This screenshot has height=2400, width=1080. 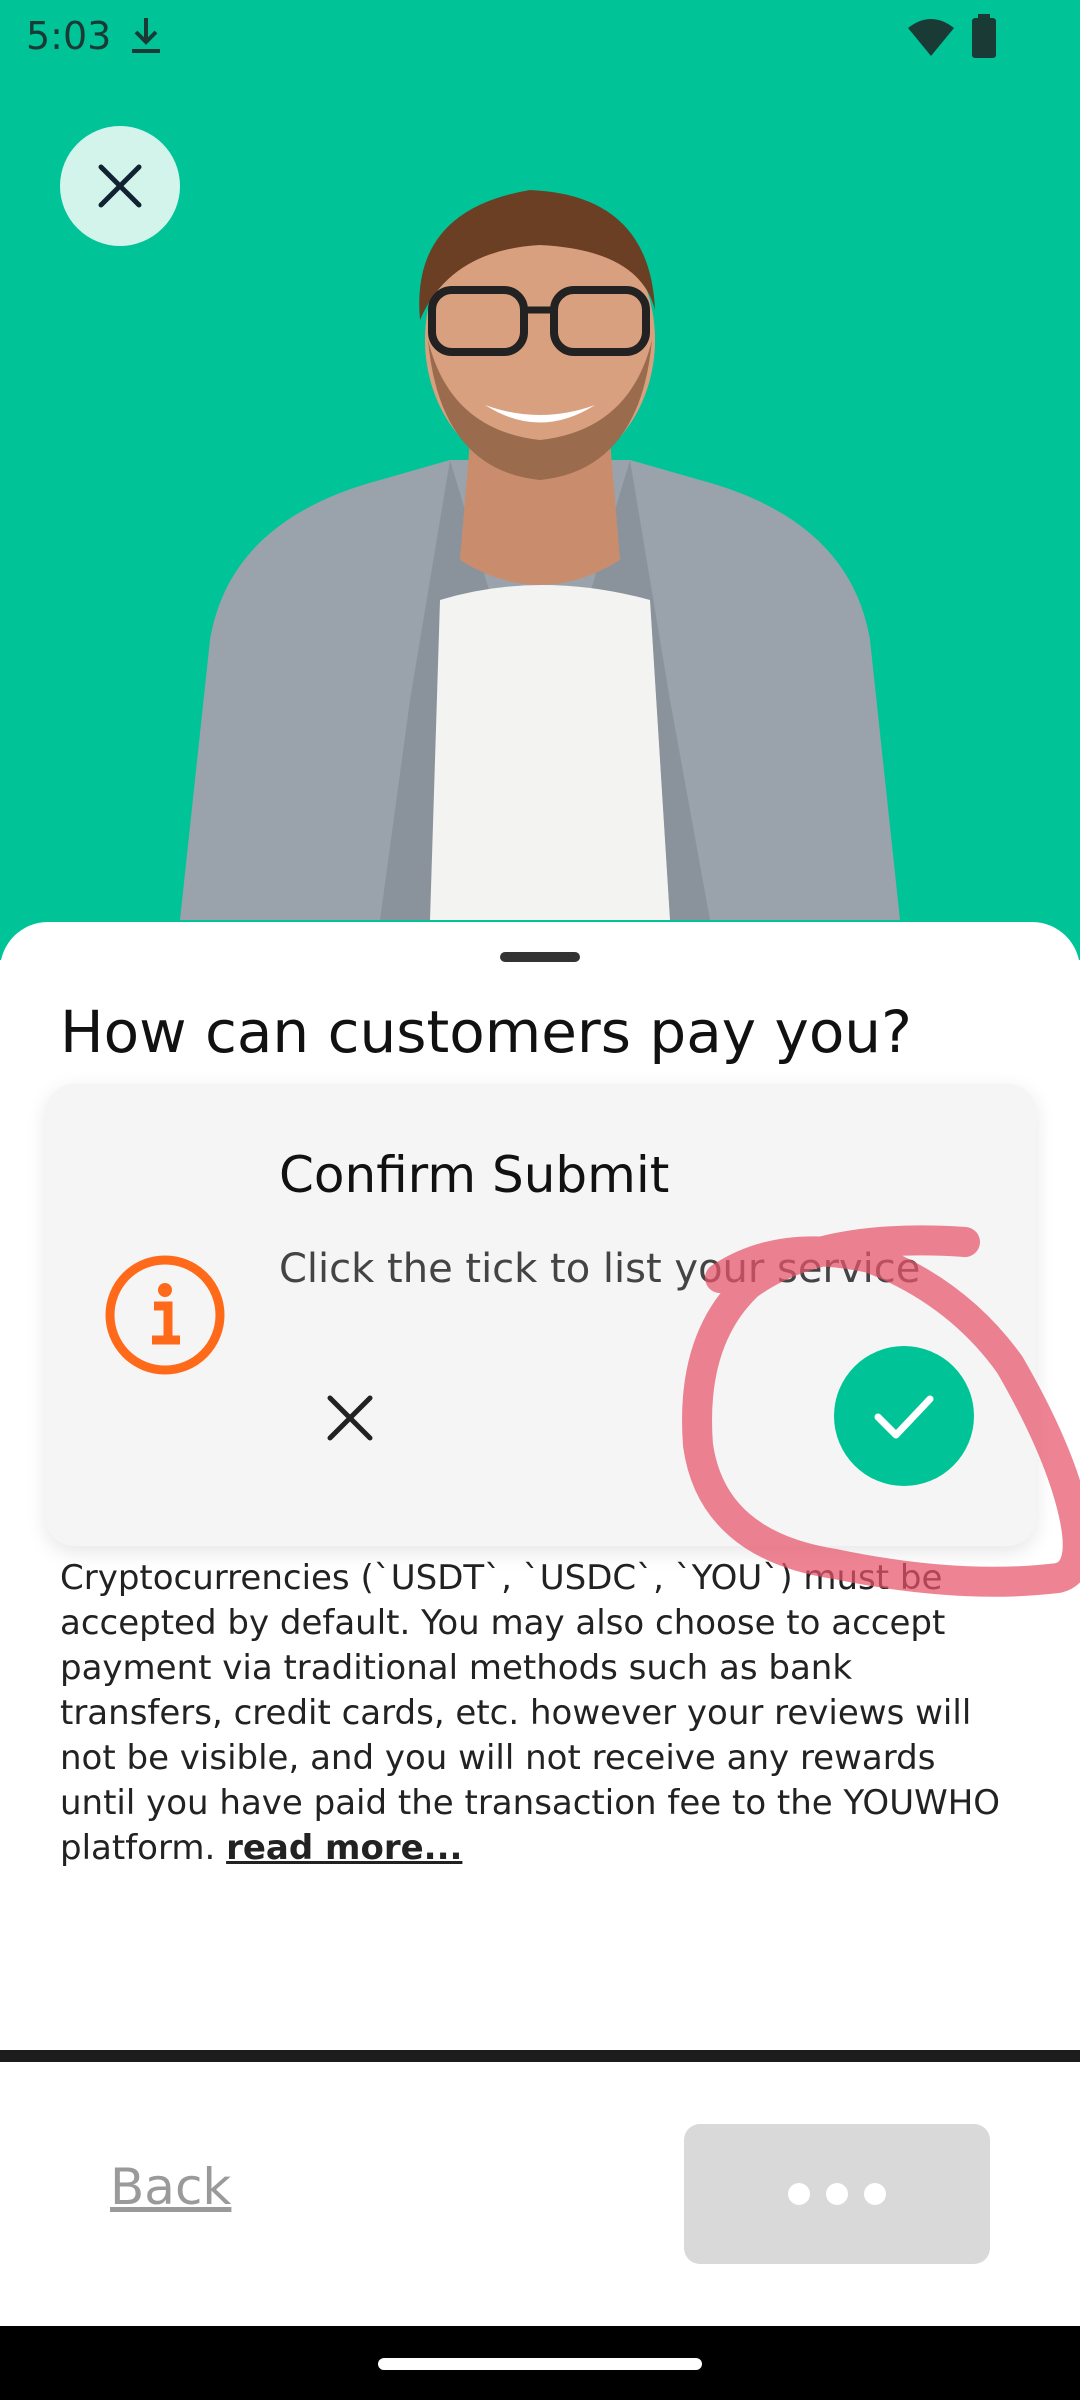 I want to click on dialog-cancel-button, so click(x=350, y=1418).